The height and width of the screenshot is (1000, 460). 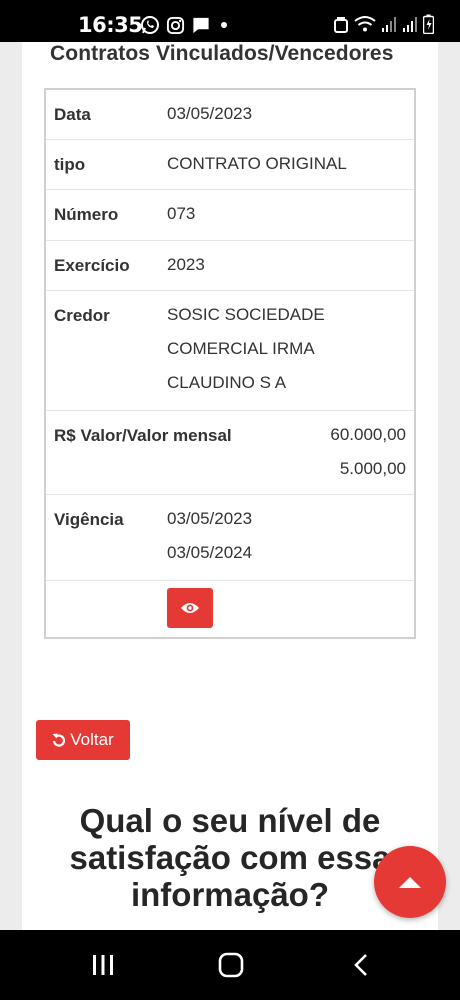 I want to click on section-title: Contratos Vinculados/Vencedores, so click(x=222, y=53).